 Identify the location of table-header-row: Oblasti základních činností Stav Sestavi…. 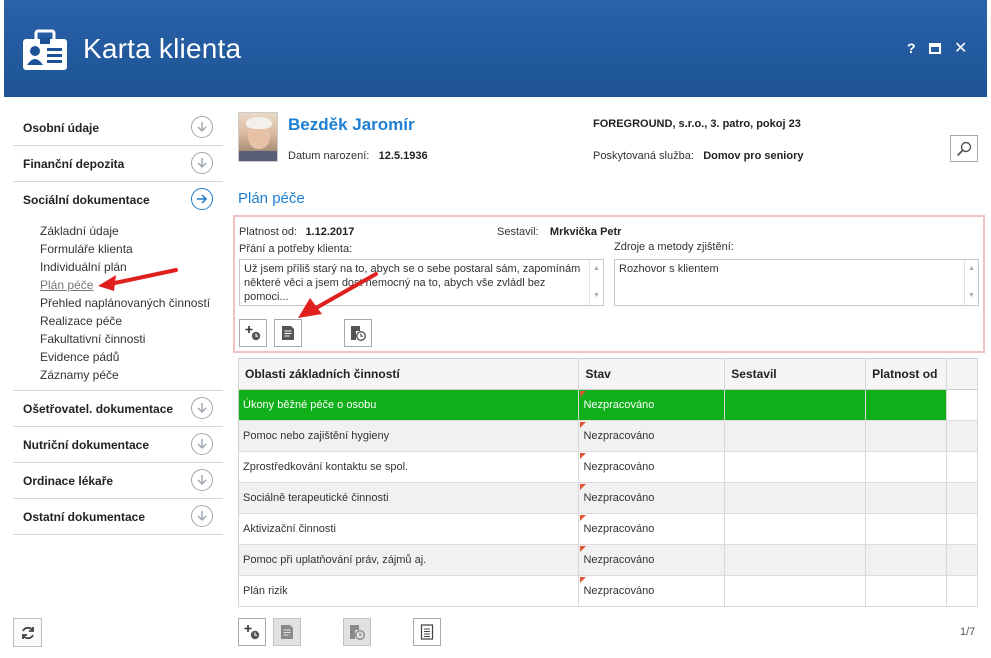
(608, 374).